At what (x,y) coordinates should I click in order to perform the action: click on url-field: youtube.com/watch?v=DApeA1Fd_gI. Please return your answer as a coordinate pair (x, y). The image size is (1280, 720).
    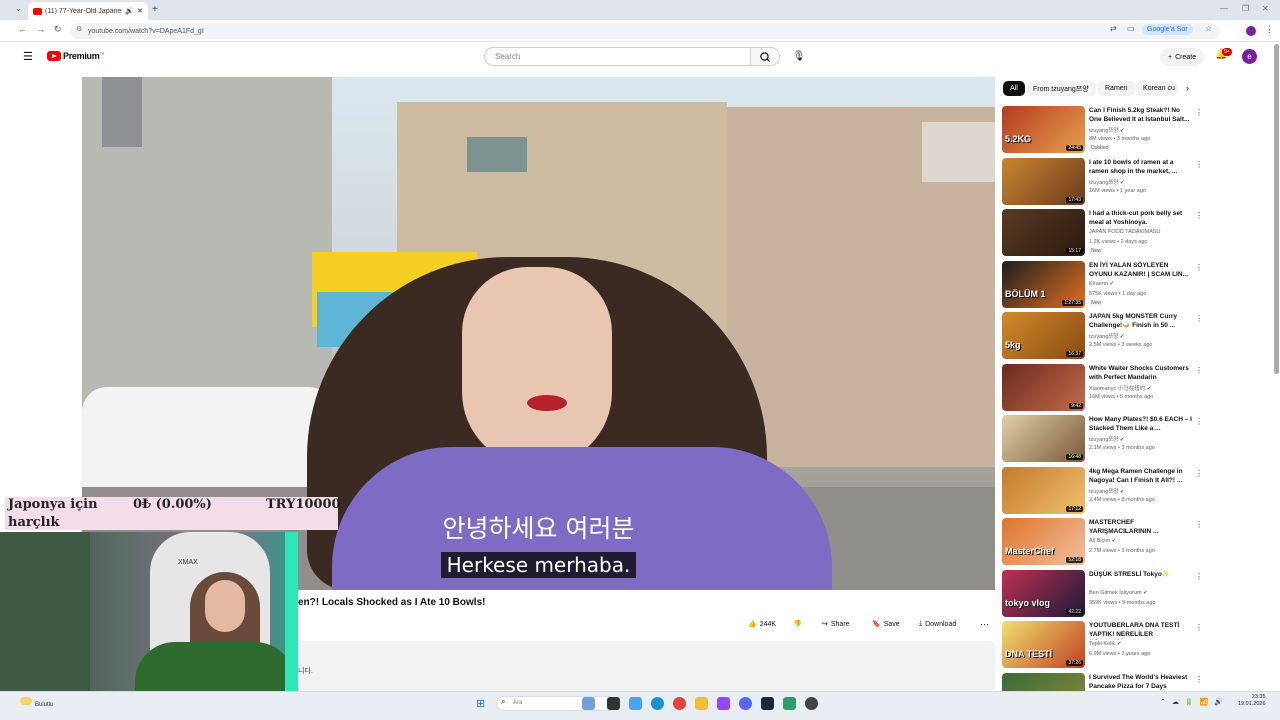
    Looking at the image, I should click on (645, 31).